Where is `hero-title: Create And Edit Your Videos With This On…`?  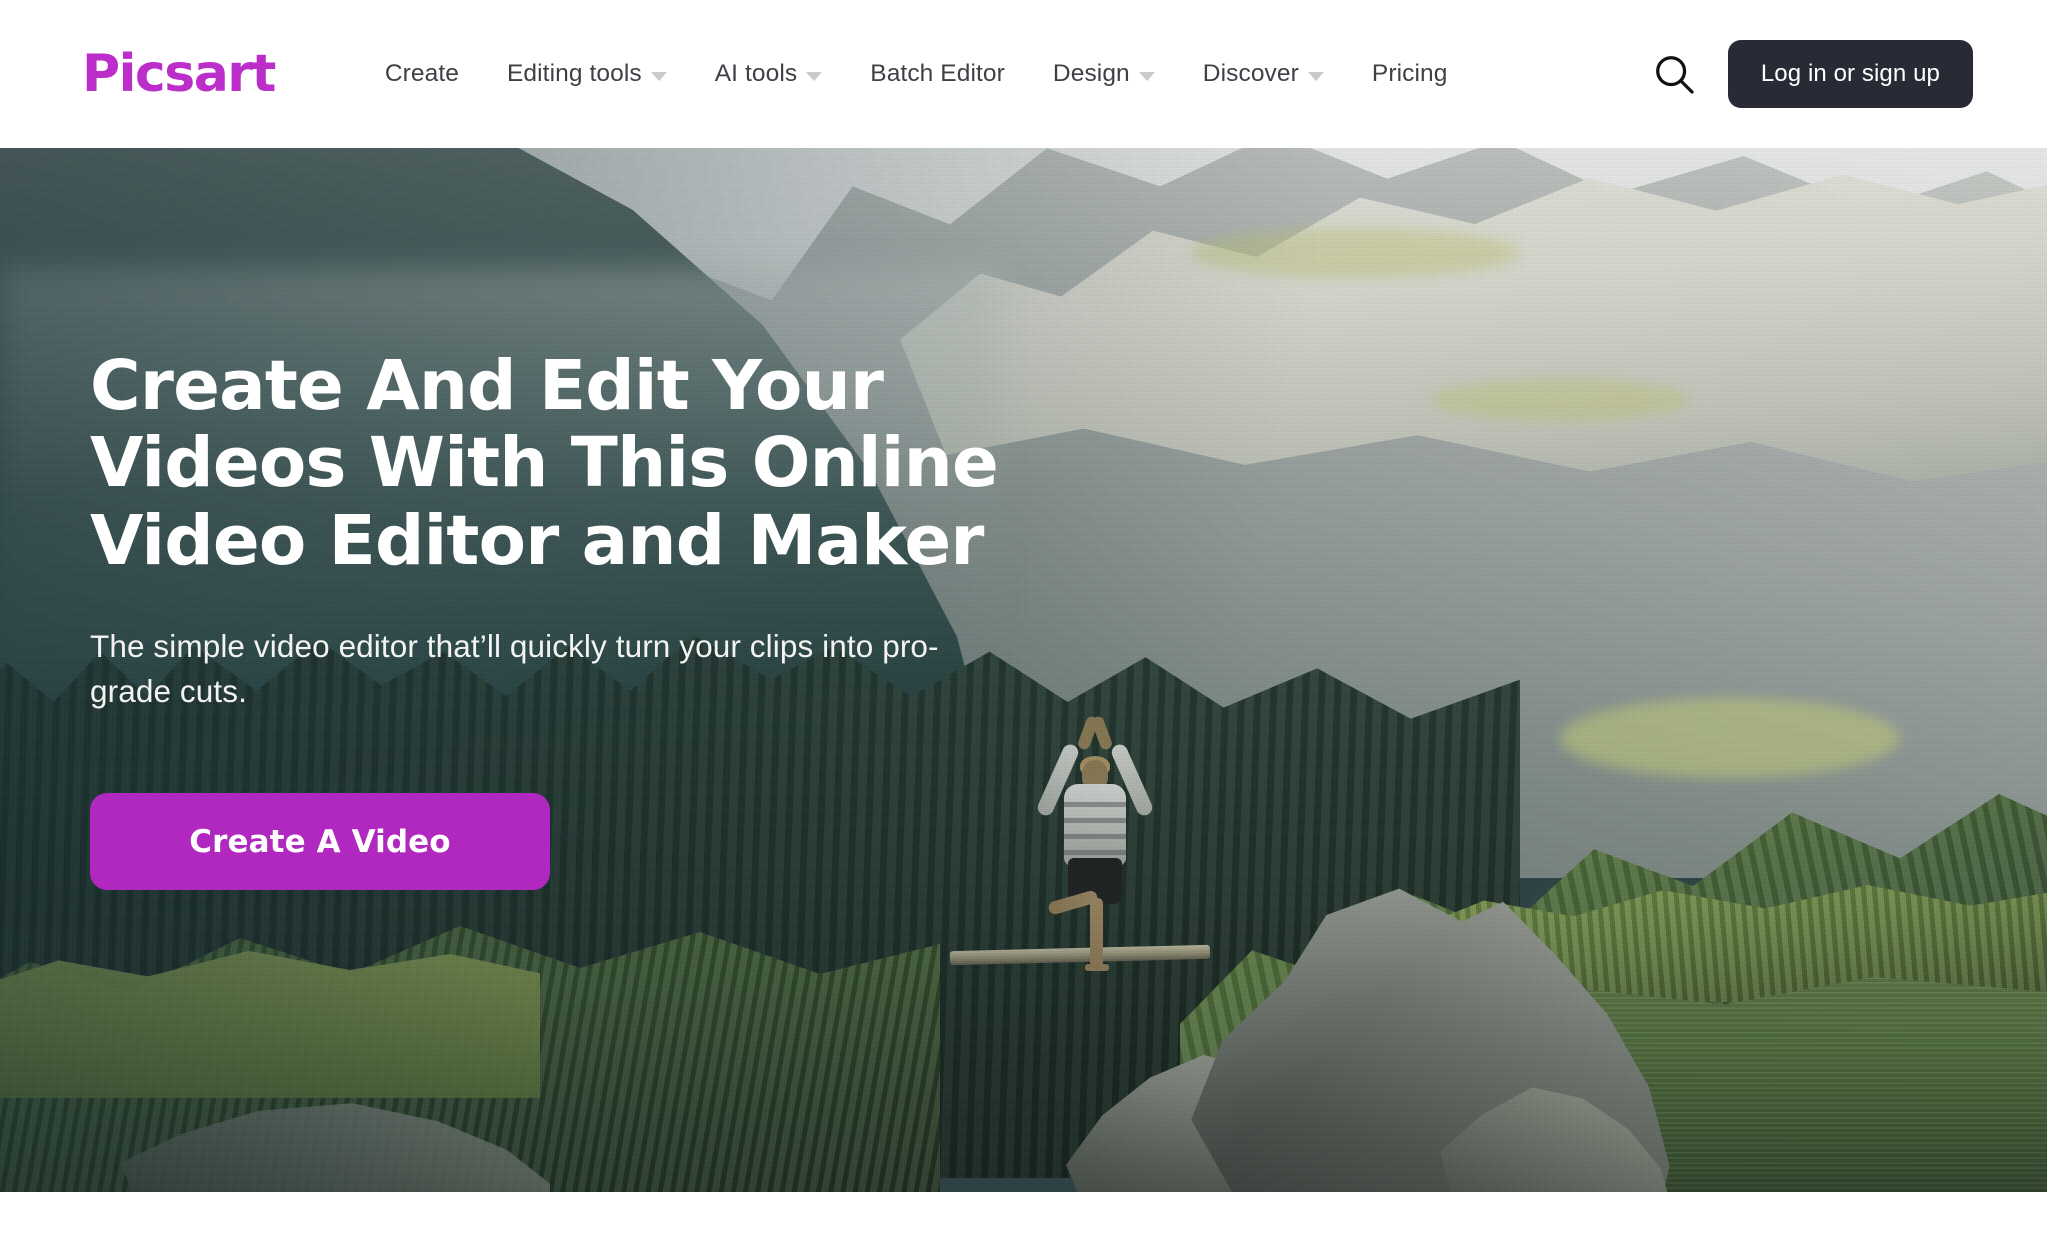
hero-title: Create And Edit Your Videos With This On… is located at coordinates (544, 463).